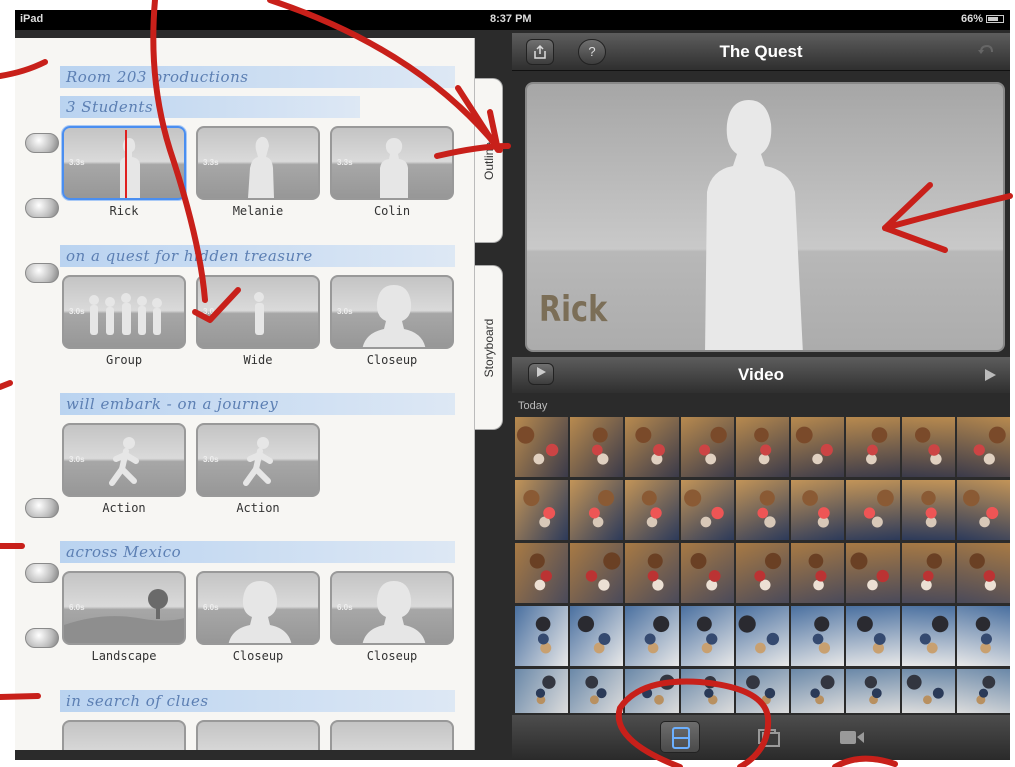 The image size is (1015, 767). I want to click on section-heading: Room 203 productions, so click(257, 77).